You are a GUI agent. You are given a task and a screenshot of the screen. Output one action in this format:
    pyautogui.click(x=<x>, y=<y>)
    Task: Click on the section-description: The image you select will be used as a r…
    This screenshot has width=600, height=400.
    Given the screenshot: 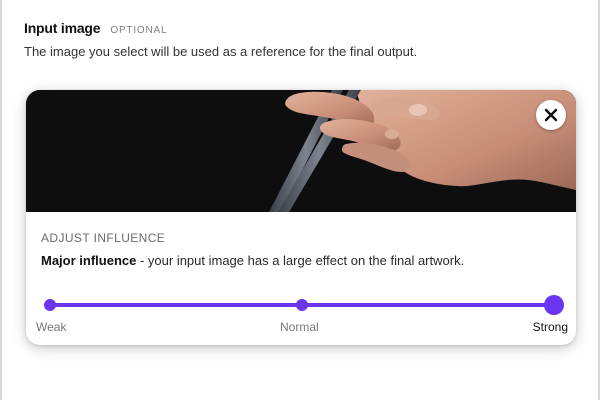 What is the action you would take?
    pyautogui.click(x=221, y=51)
    